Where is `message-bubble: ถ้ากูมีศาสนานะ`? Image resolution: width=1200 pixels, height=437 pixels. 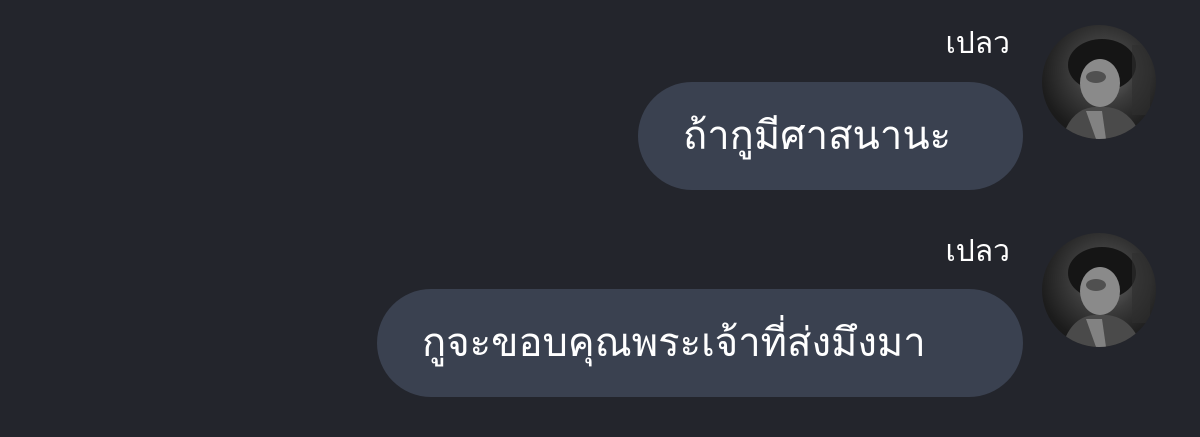 message-bubble: ถ้ากูมีศาสนานะ is located at coordinates (830, 136).